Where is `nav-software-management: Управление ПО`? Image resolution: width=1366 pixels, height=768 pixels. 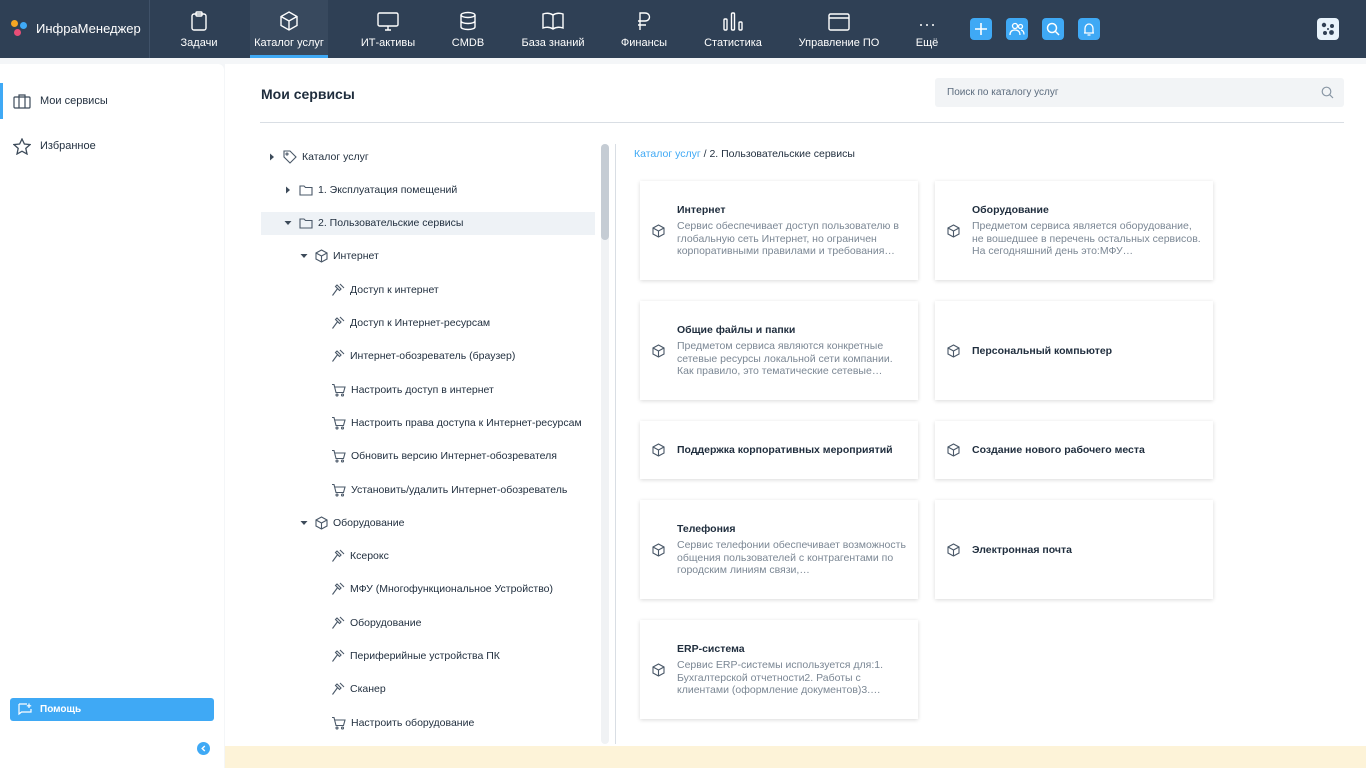 nav-software-management: Управление ПО is located at coordinates (839, 29).